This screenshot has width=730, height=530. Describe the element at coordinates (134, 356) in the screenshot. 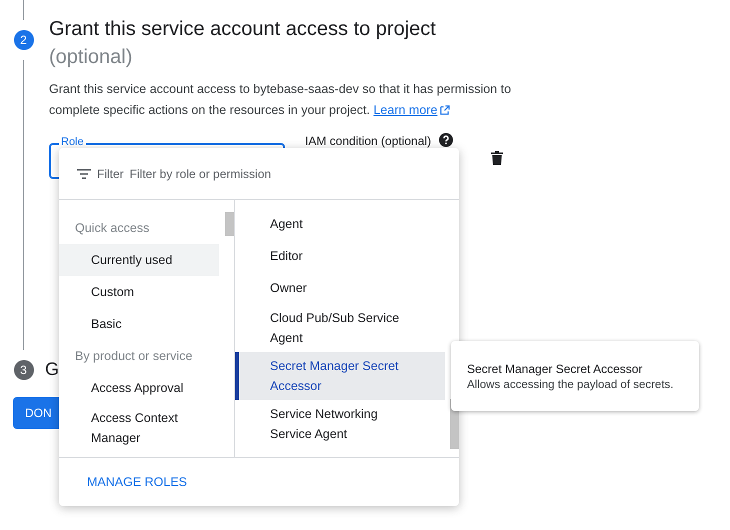

I see `category-header: By product or service` at that location.